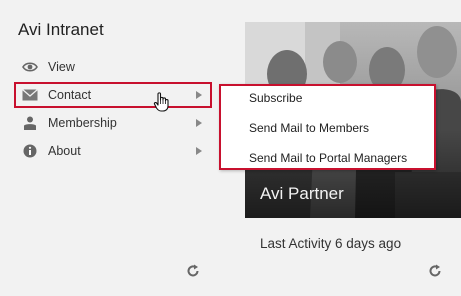  I want to click on menu-item-view: View, so click(113, 67).